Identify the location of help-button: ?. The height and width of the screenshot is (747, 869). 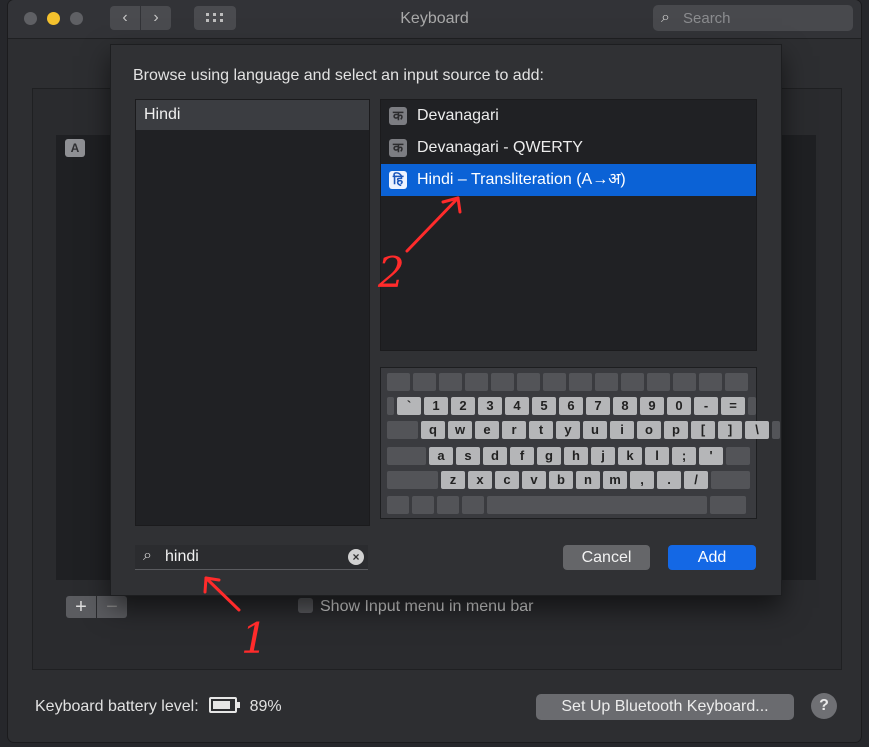
(824, 706).